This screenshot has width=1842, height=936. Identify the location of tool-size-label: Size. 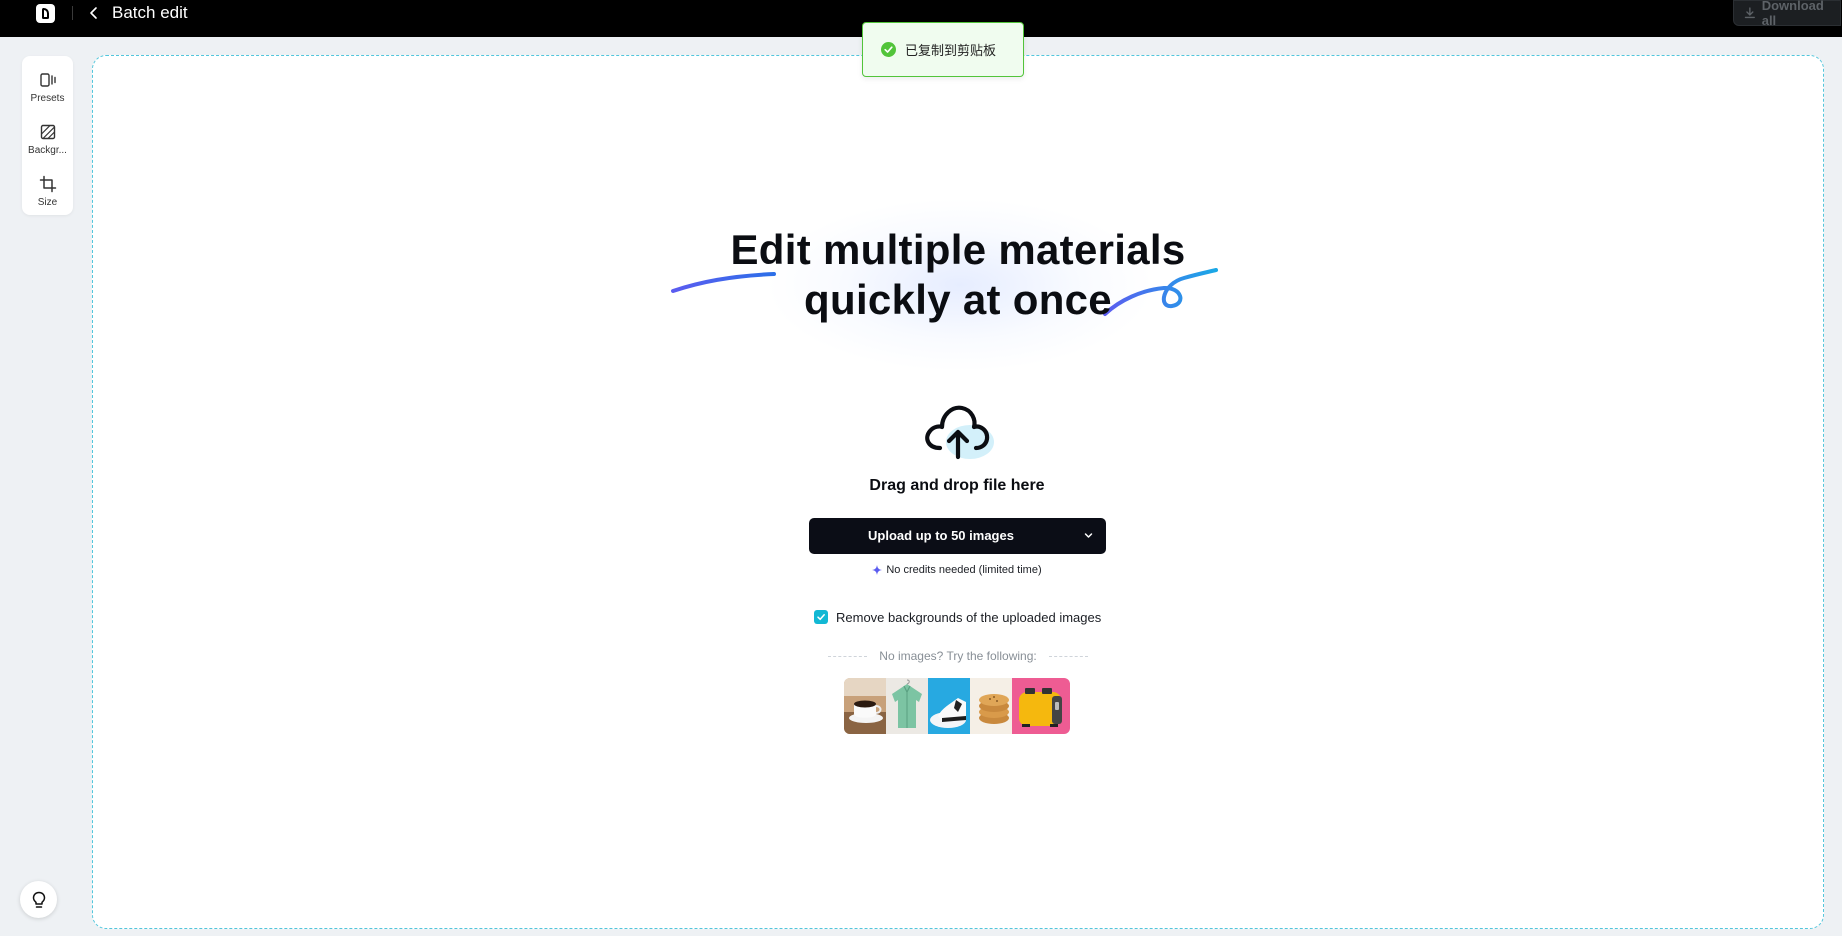
(47, 202).